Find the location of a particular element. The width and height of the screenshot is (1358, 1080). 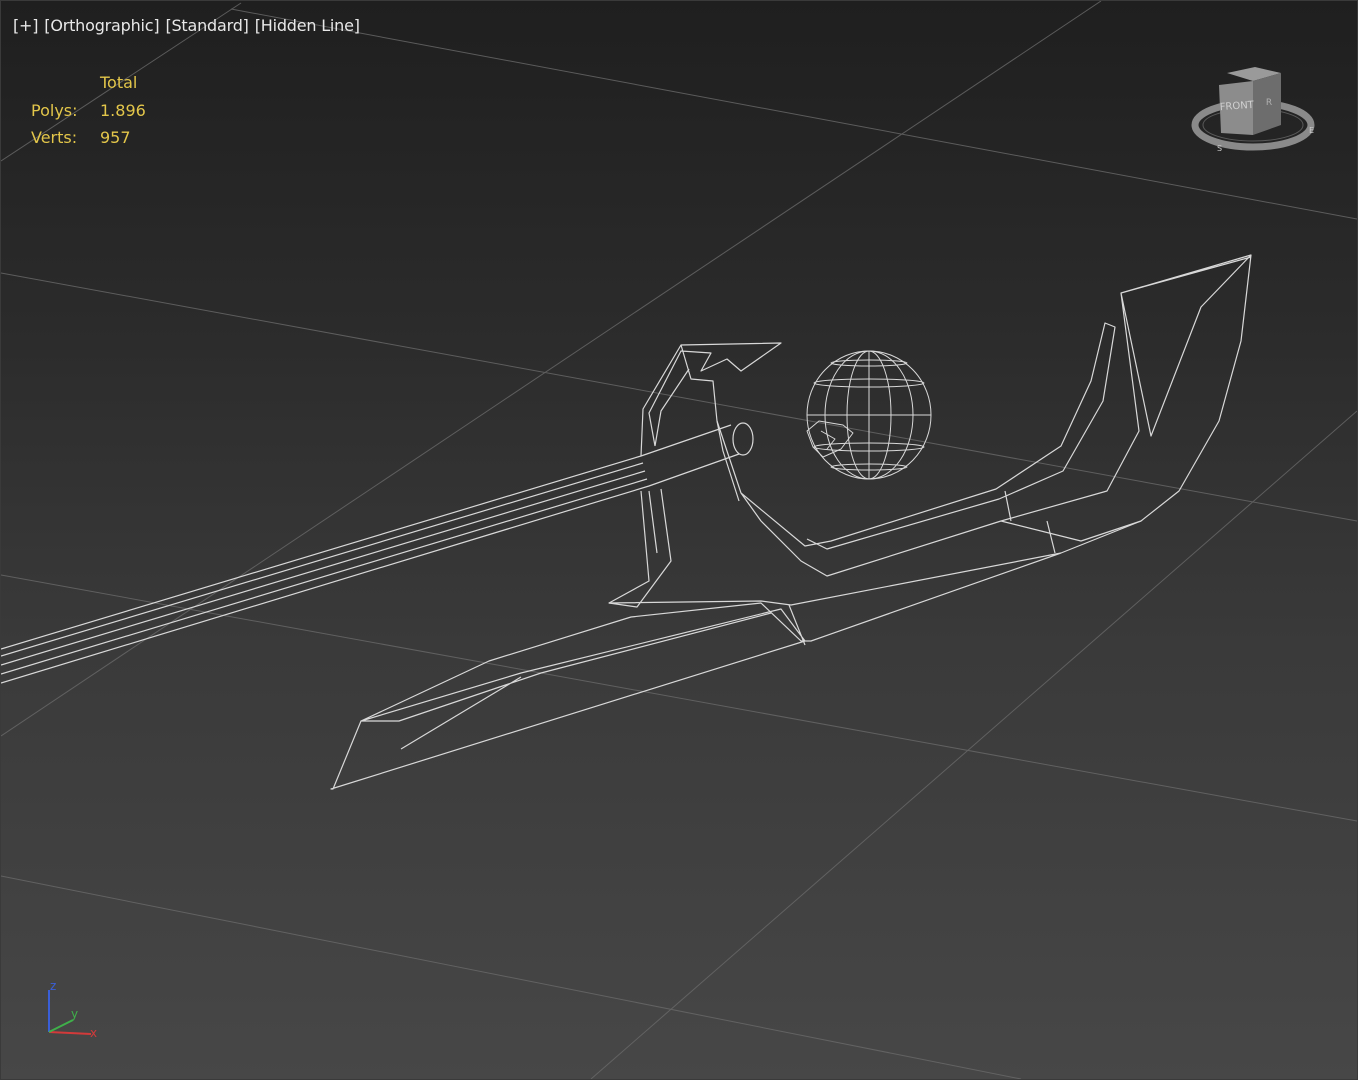

verts-label: Verts: is located at coordinates (54, 137).